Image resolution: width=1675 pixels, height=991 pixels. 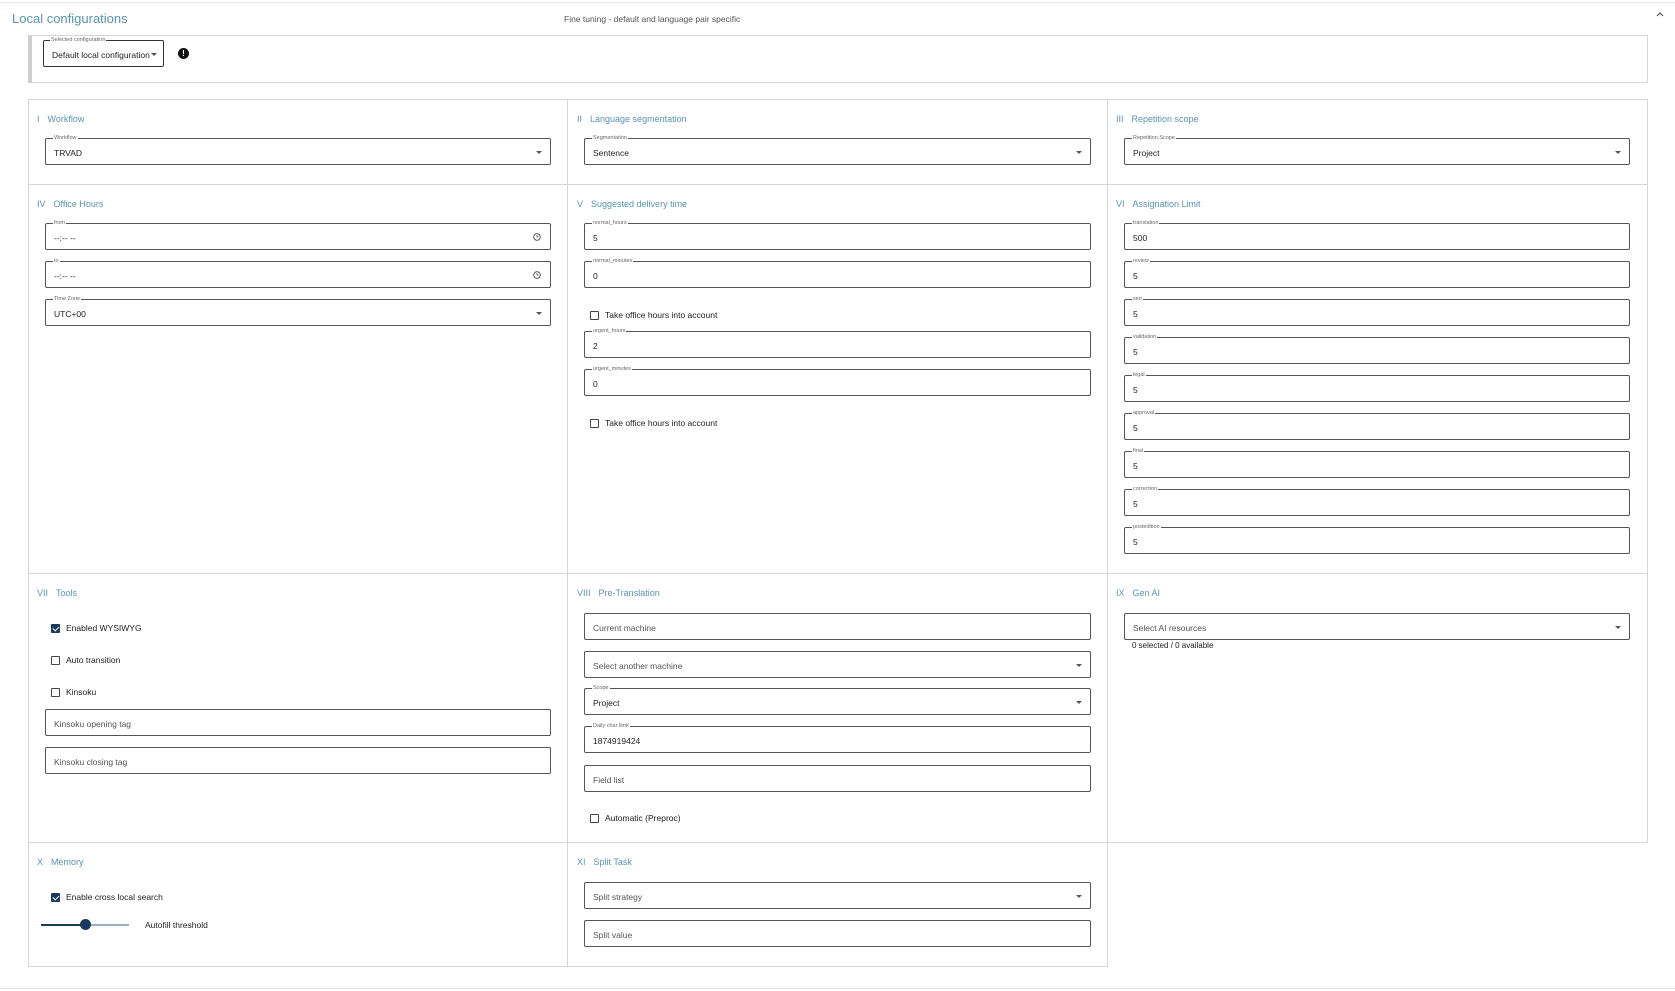 I want to click on field-label: Workflow, so click(x=65, y=138).